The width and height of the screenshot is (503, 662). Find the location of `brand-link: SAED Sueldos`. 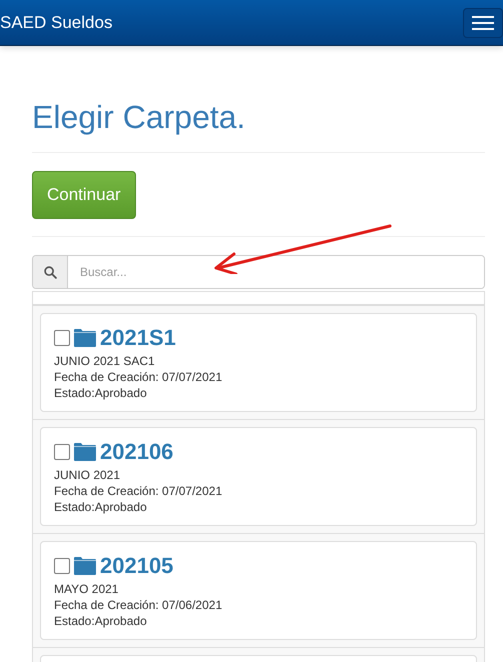

brand-link: SAED Sueldos is located at coordinates (56, 22).